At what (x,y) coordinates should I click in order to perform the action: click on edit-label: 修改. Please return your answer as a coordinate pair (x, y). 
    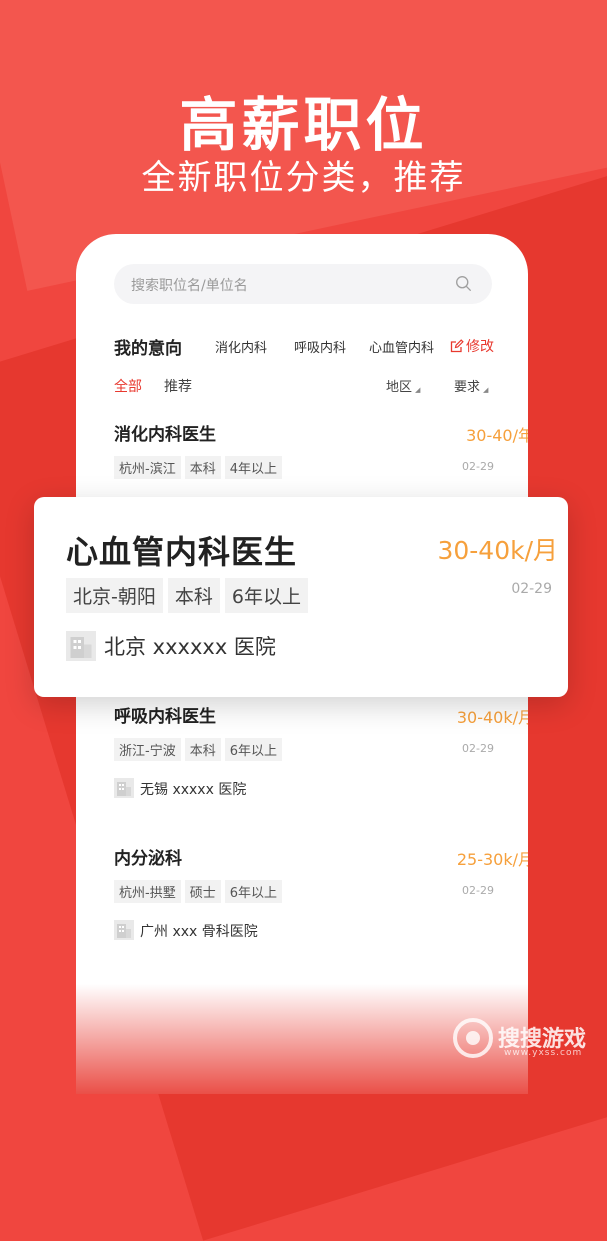
    Looking at the image, I should click on (480, 347).